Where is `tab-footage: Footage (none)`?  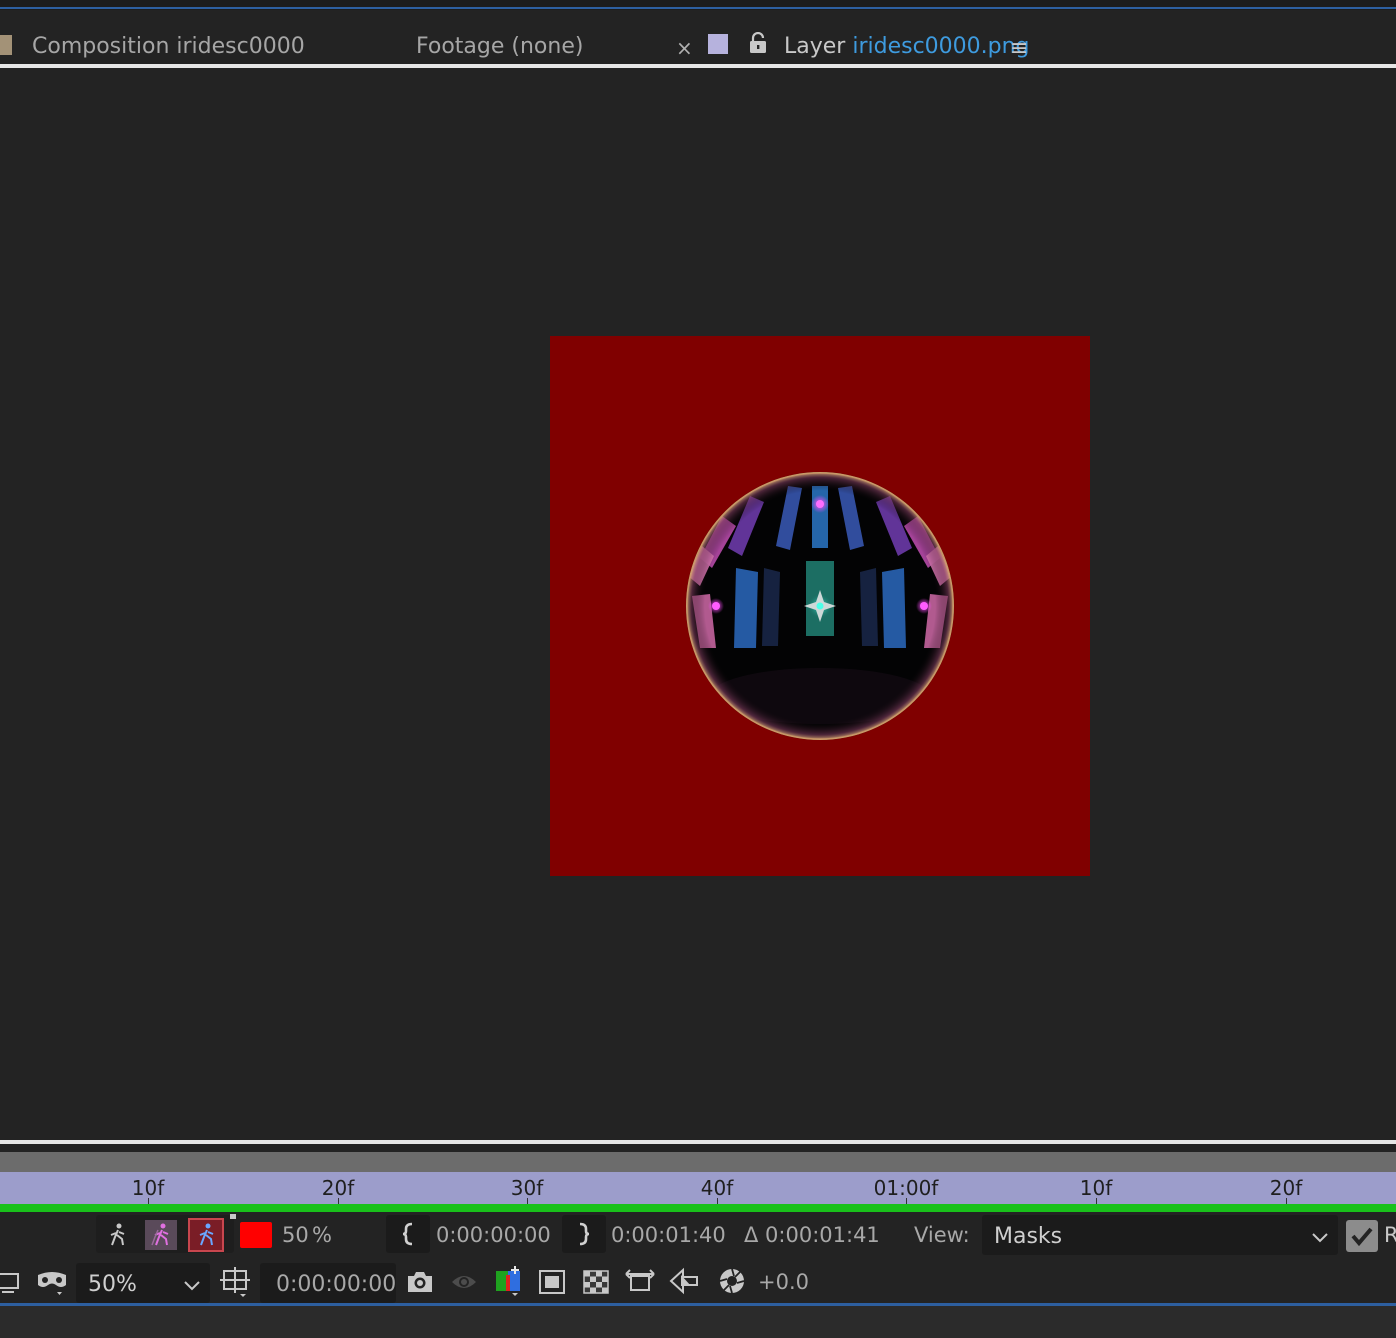
tab-footage: Footage (none) is located at coordinates (499, 46).